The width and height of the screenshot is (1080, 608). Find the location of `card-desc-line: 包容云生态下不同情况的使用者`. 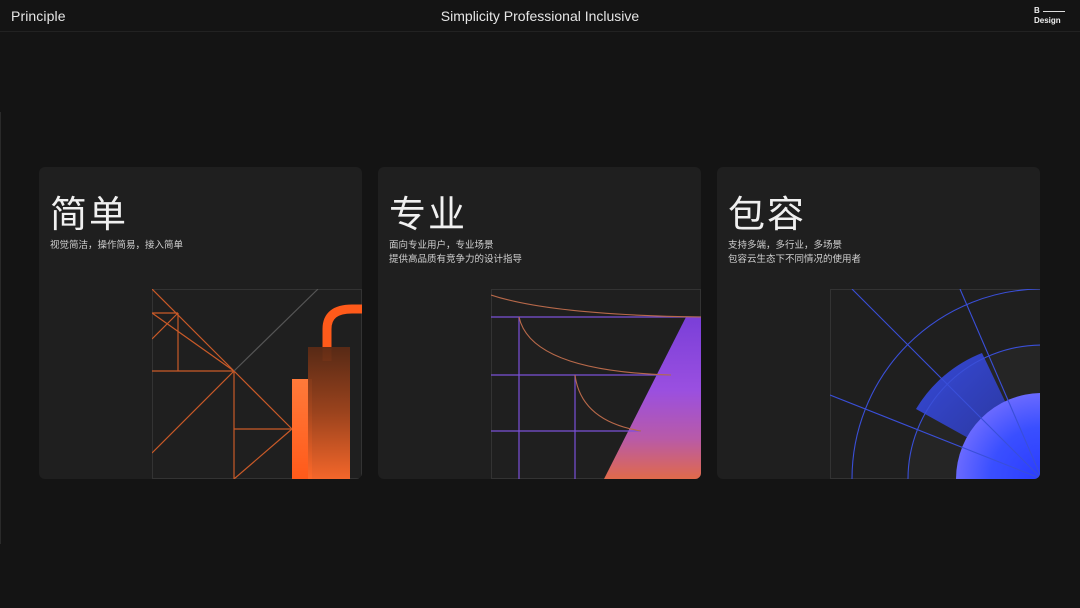

card-desc-line: 包容云生态下不同情况的使用者 is located at coordinates (795, 259).